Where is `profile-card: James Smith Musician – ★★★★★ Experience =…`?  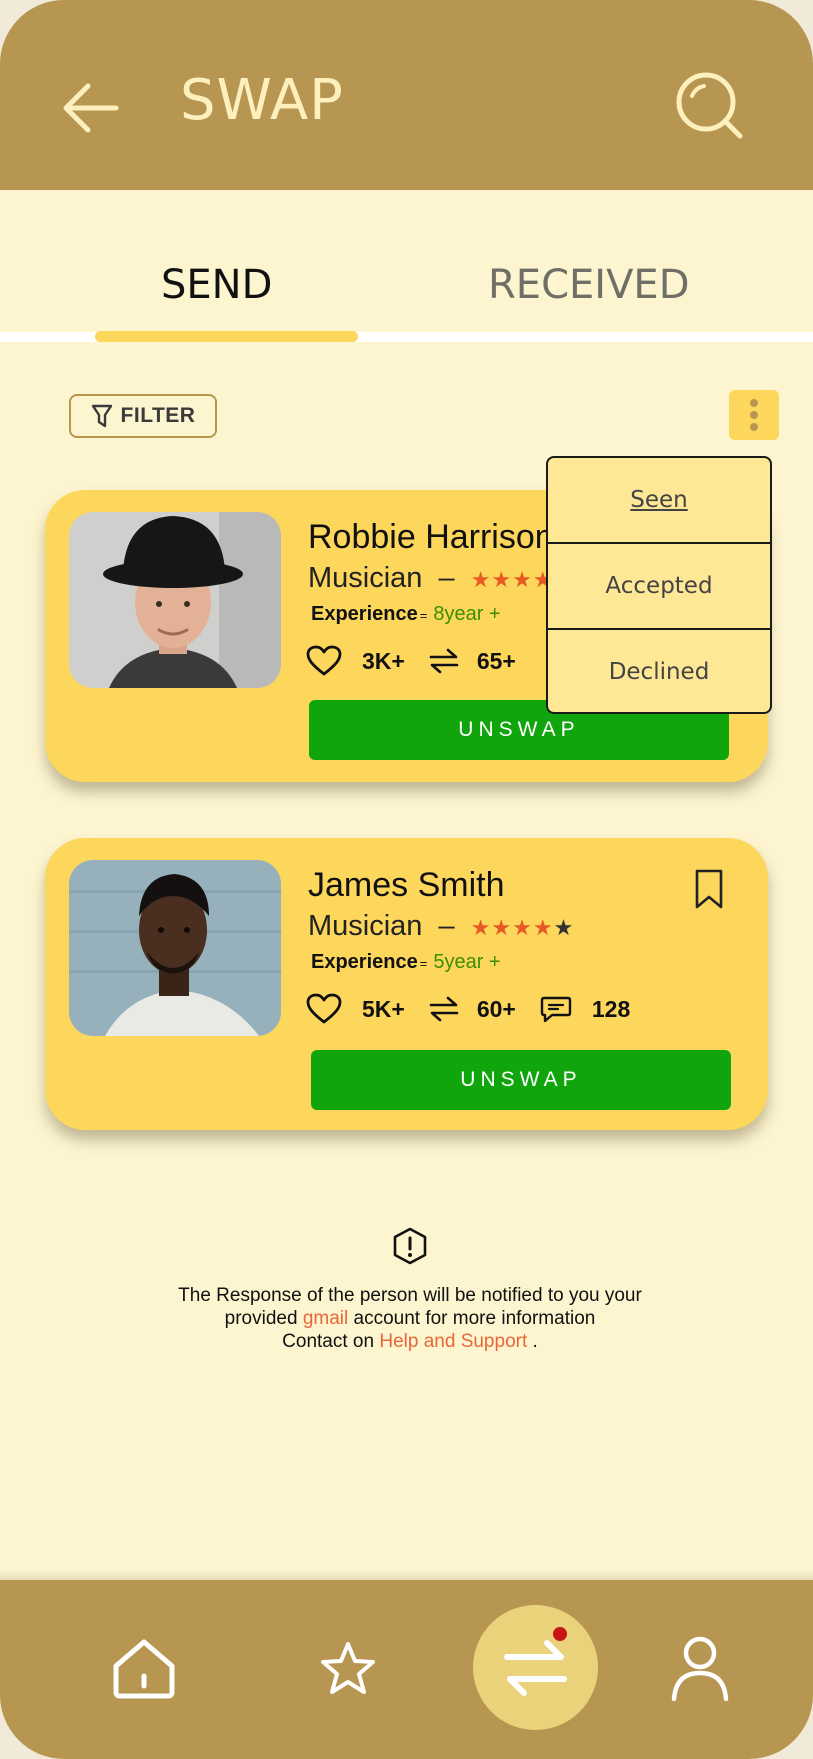
profile-card: James Smith Musician – ★★★★★ Experience =… is located at coordinates (406, 984).